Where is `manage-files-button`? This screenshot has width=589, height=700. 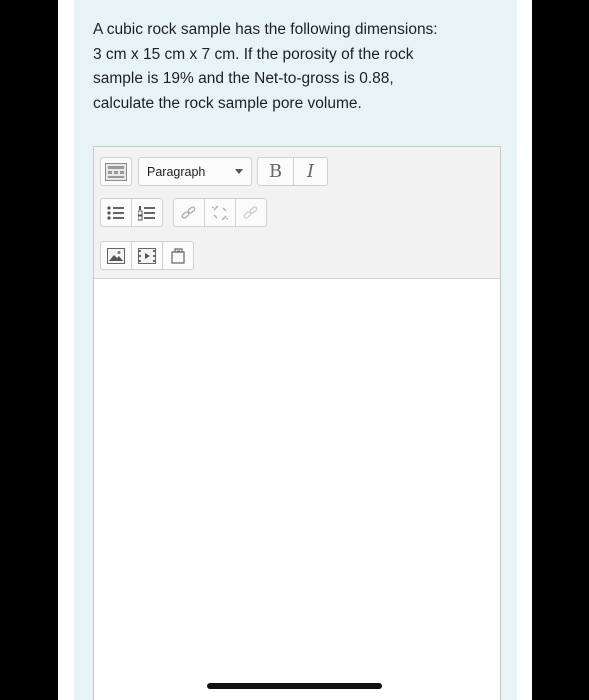
manage-files-button is located at coordinates (178, 255).